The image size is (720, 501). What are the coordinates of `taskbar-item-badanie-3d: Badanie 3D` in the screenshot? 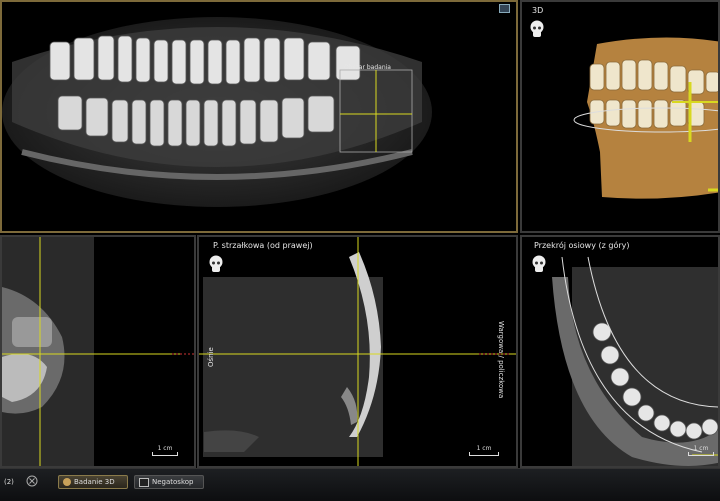 It's located at (93, 482).